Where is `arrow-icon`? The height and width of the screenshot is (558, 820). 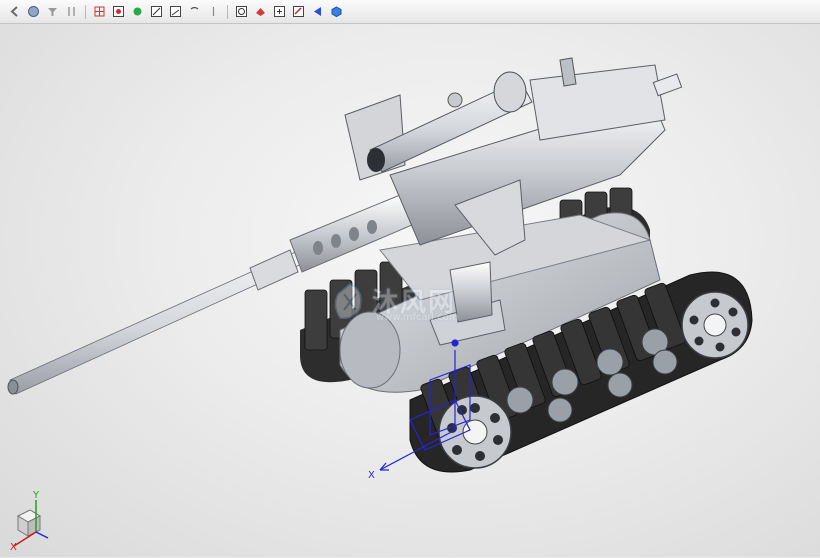
arrow-icon is located at coordinates (317, 11).